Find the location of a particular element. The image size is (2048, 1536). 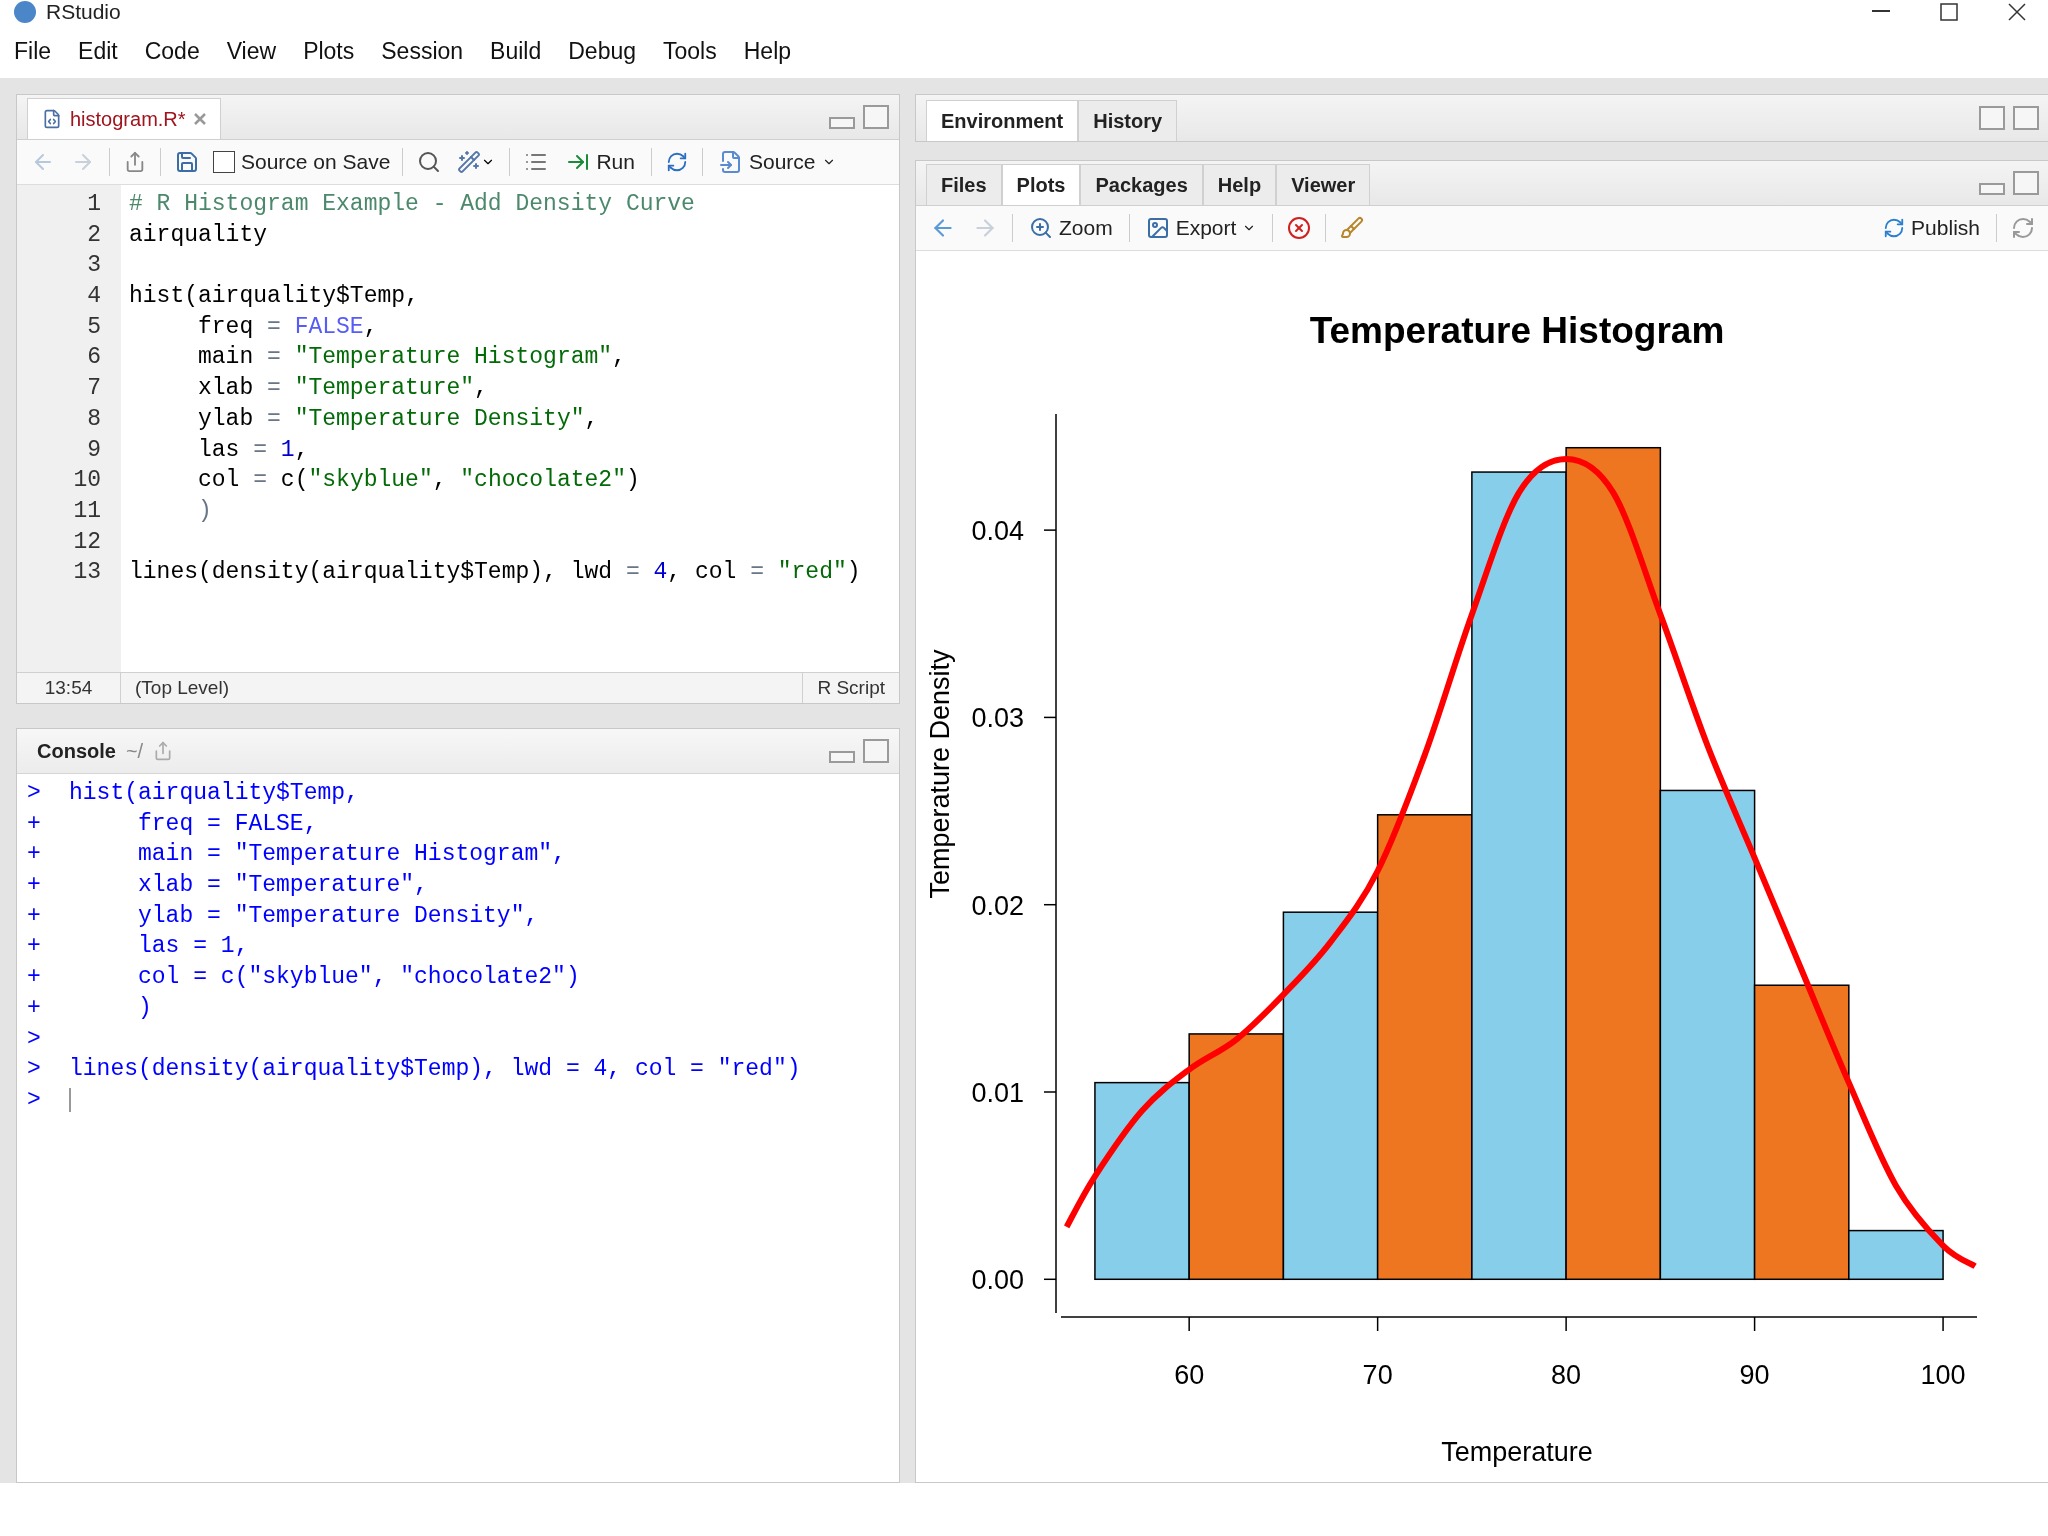

y-tick-label: 0.03 is located at coordinates (997, 718).